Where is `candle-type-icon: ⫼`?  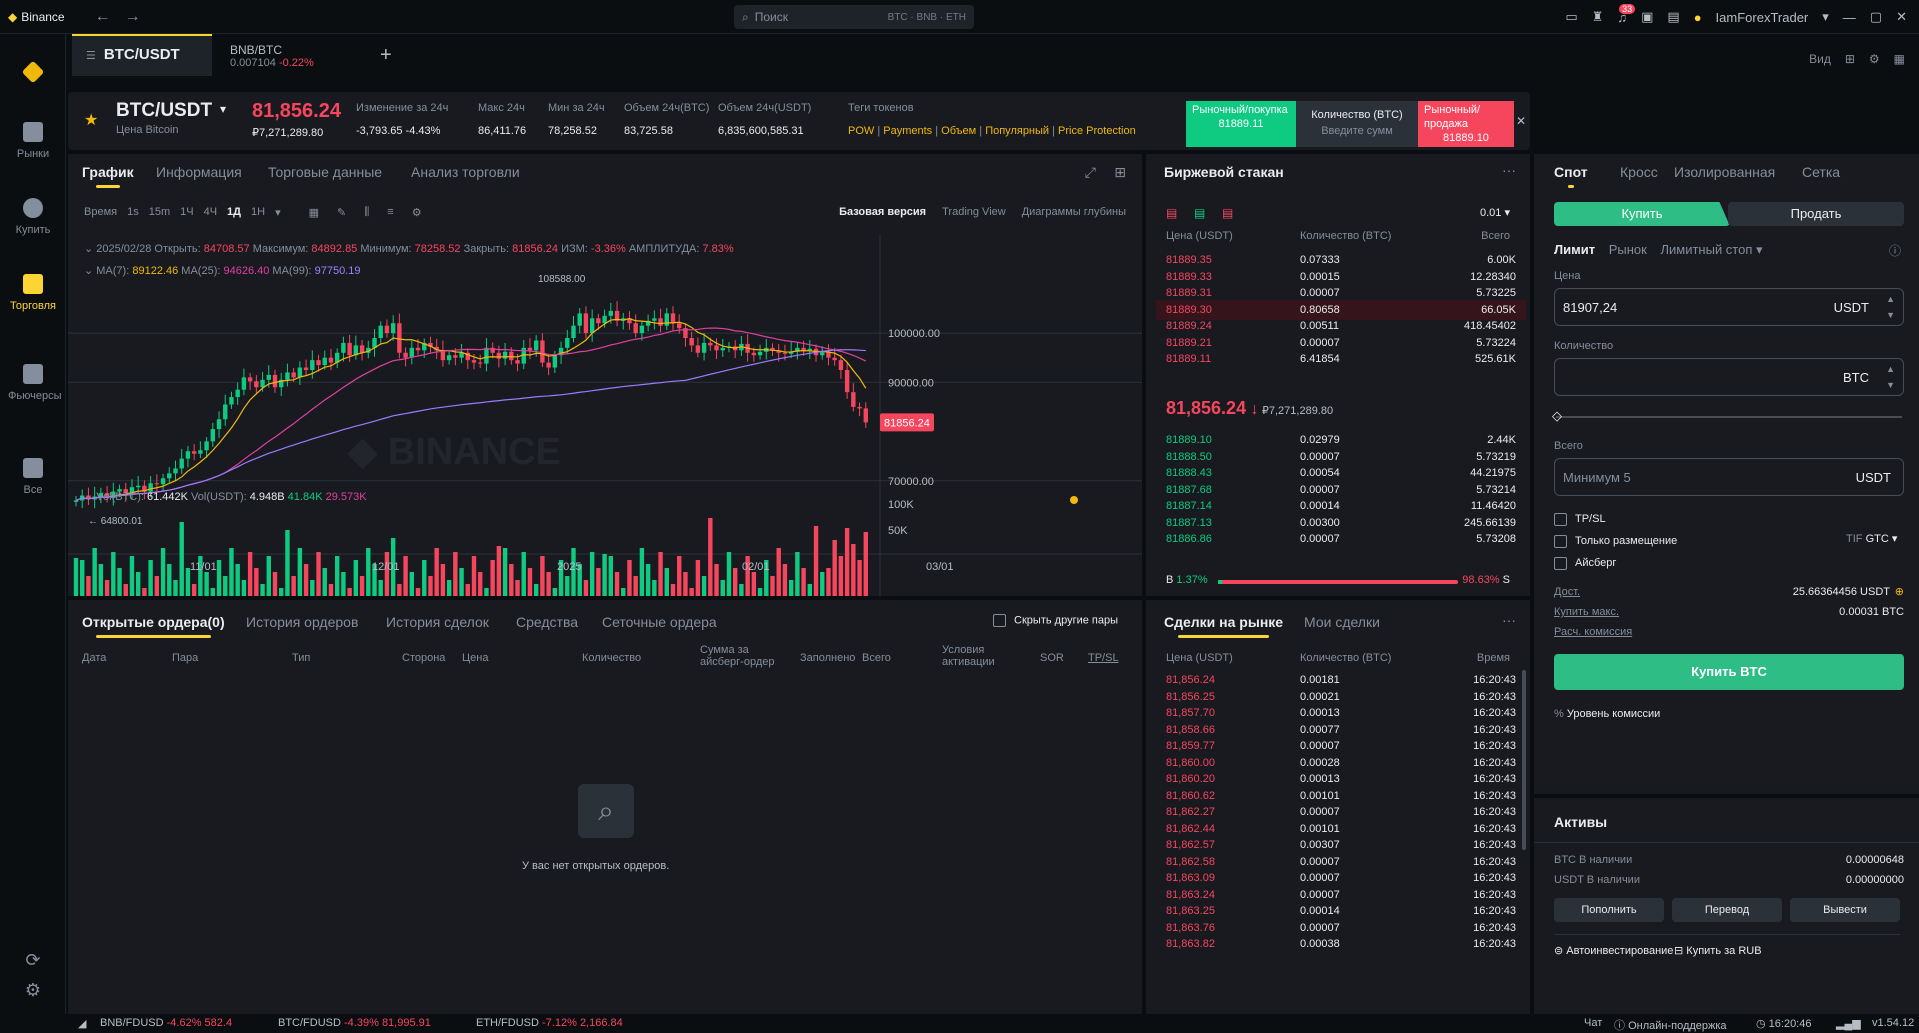 candle-type-icon: ⫼ is located at coordinates (366, 212).